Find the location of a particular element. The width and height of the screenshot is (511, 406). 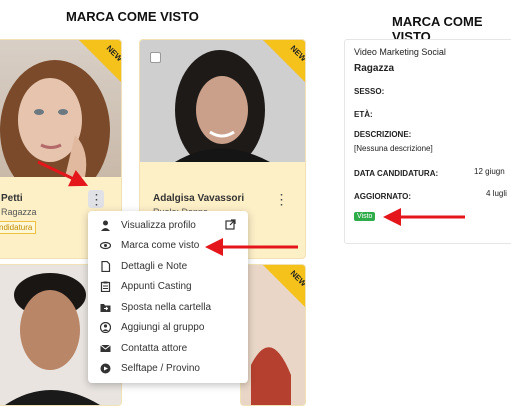

candidate-role: Ragazza is located at coordinates (19, 212).